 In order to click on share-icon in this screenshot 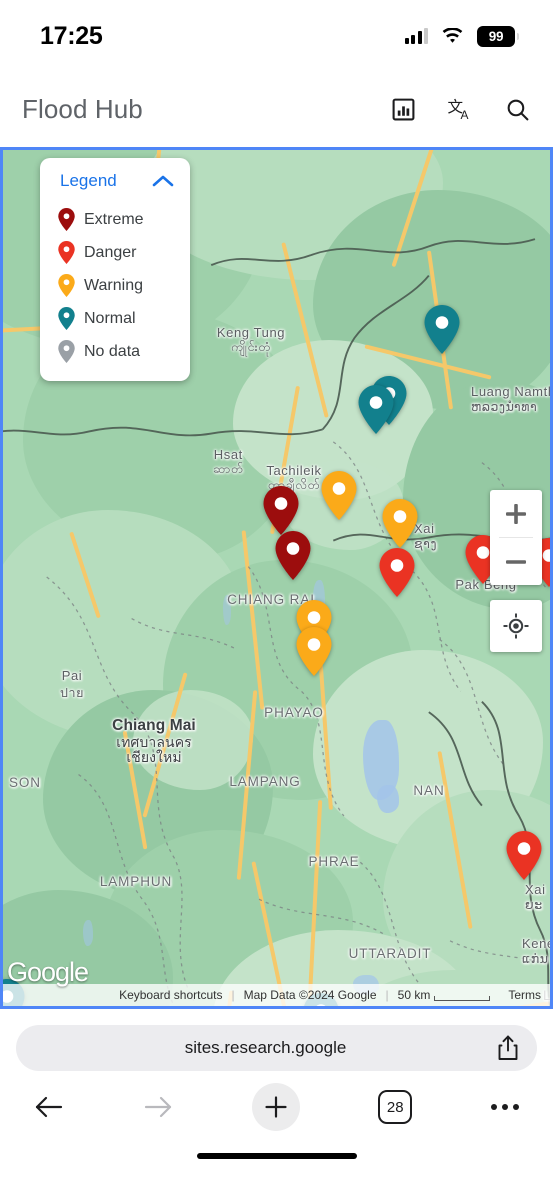, I will do `click(508, 1048)`.